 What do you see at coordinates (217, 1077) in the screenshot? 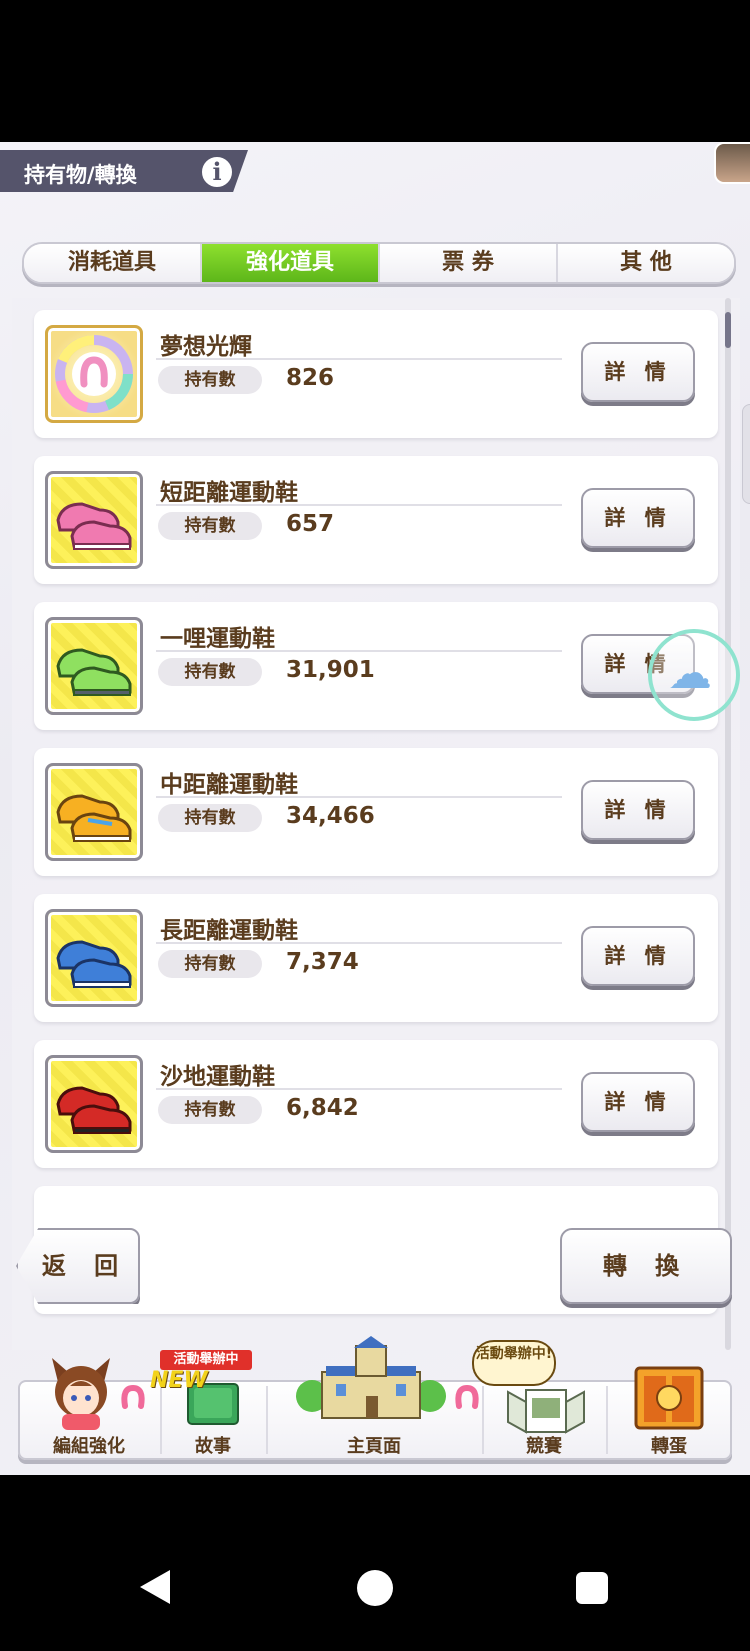
I see `item-name: 沙地運動鞋` at bounding box center [217, 1077].